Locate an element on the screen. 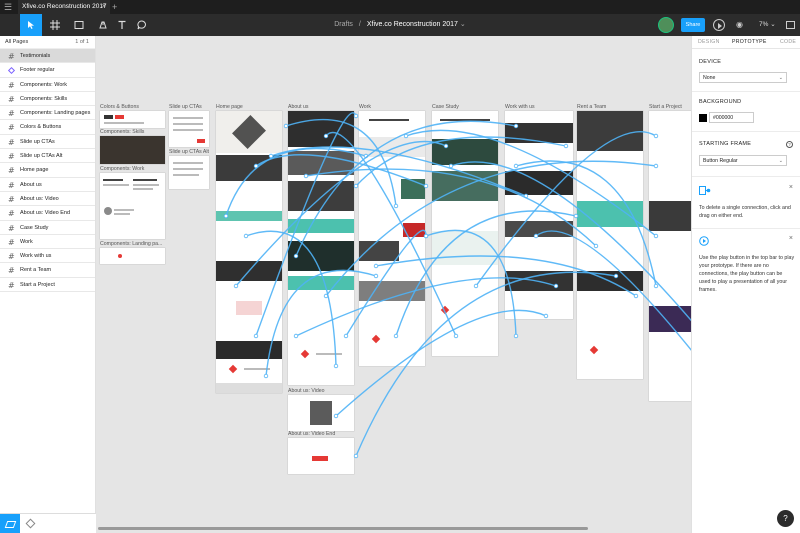 This screenshot has width=800, height=533. layer-item: About us is located at coordinates (47, 185).